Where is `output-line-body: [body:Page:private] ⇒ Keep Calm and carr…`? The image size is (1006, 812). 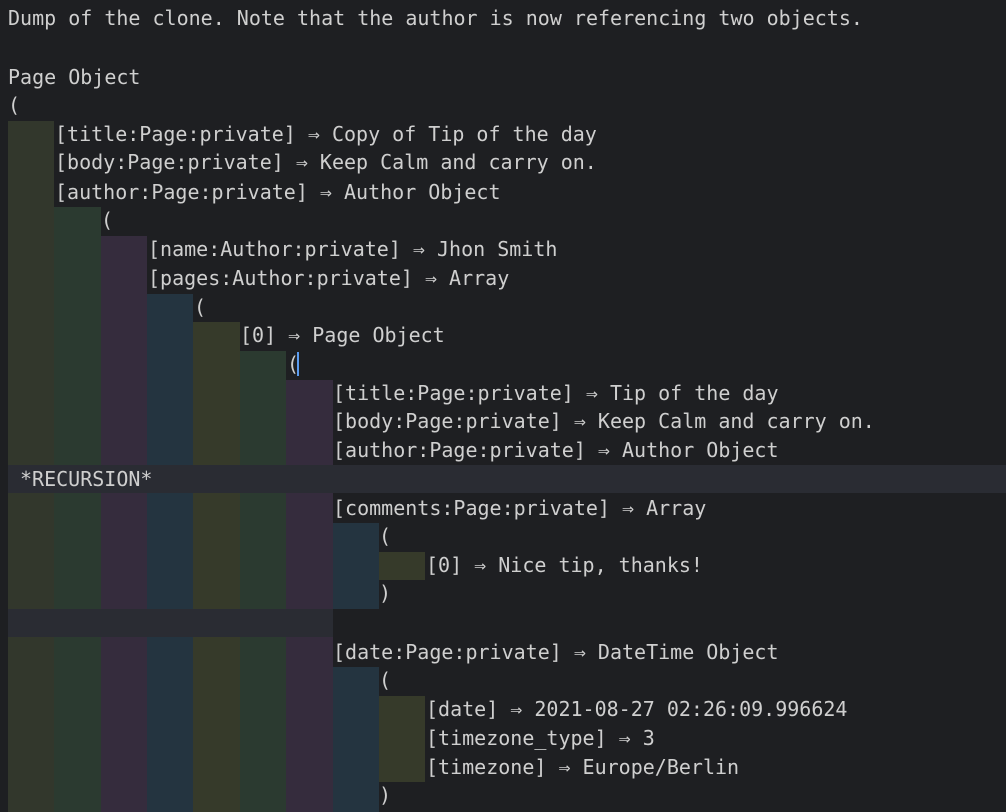 output-line-body: [body:Page:private] ⇒ Keep Calm and carr… is located at coordinates (326, 162).